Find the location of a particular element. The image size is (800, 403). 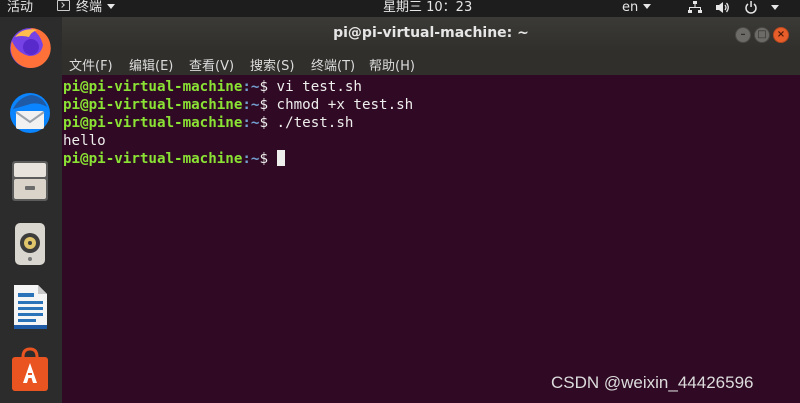

menu-bar: 文件(F) 编辑(E) 查看(V) 搜索(S) 终端(T) 帮助(H) is located at coordinates (431, 63).